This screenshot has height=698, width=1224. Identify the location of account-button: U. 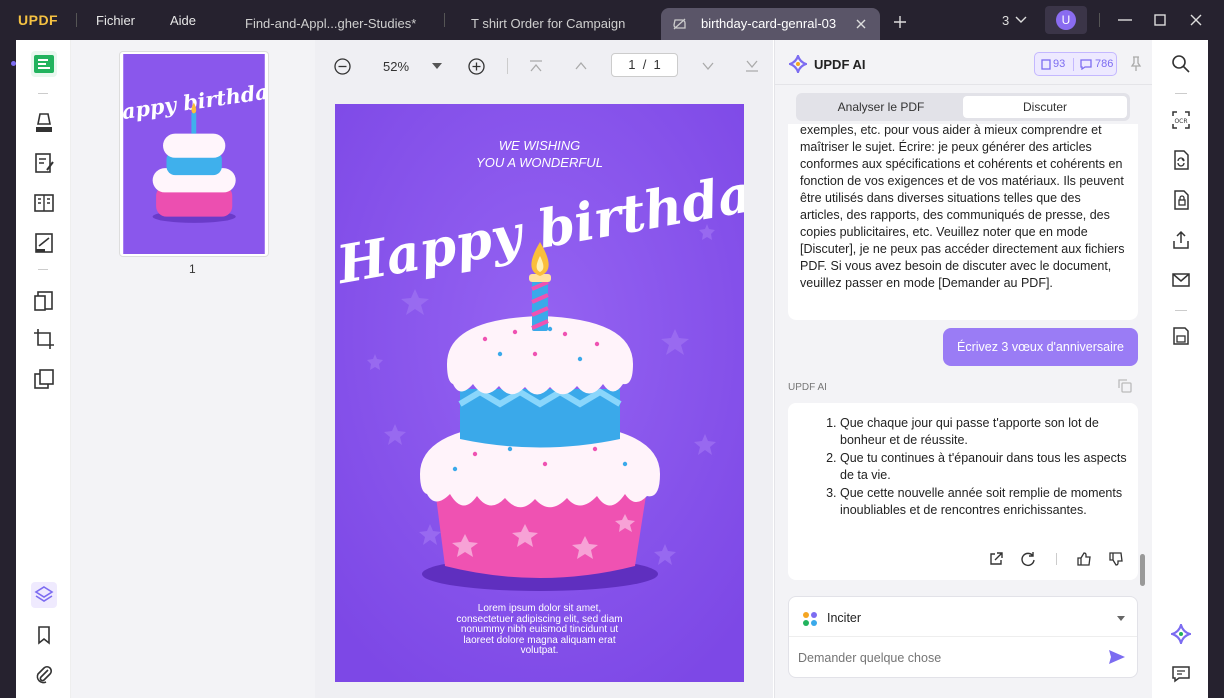
(1066, 20).